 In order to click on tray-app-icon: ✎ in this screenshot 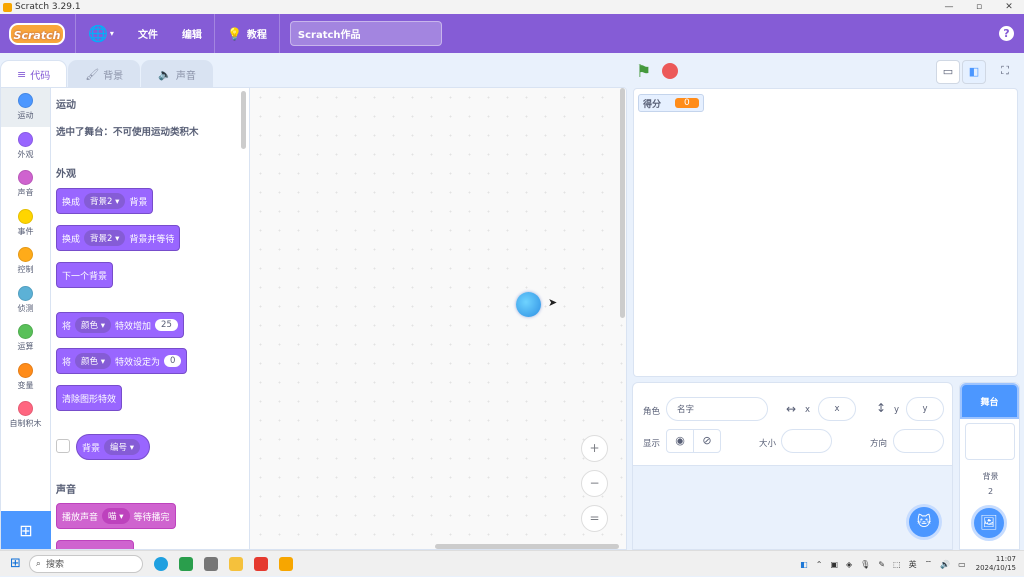, I will do `click(881, 564)`.